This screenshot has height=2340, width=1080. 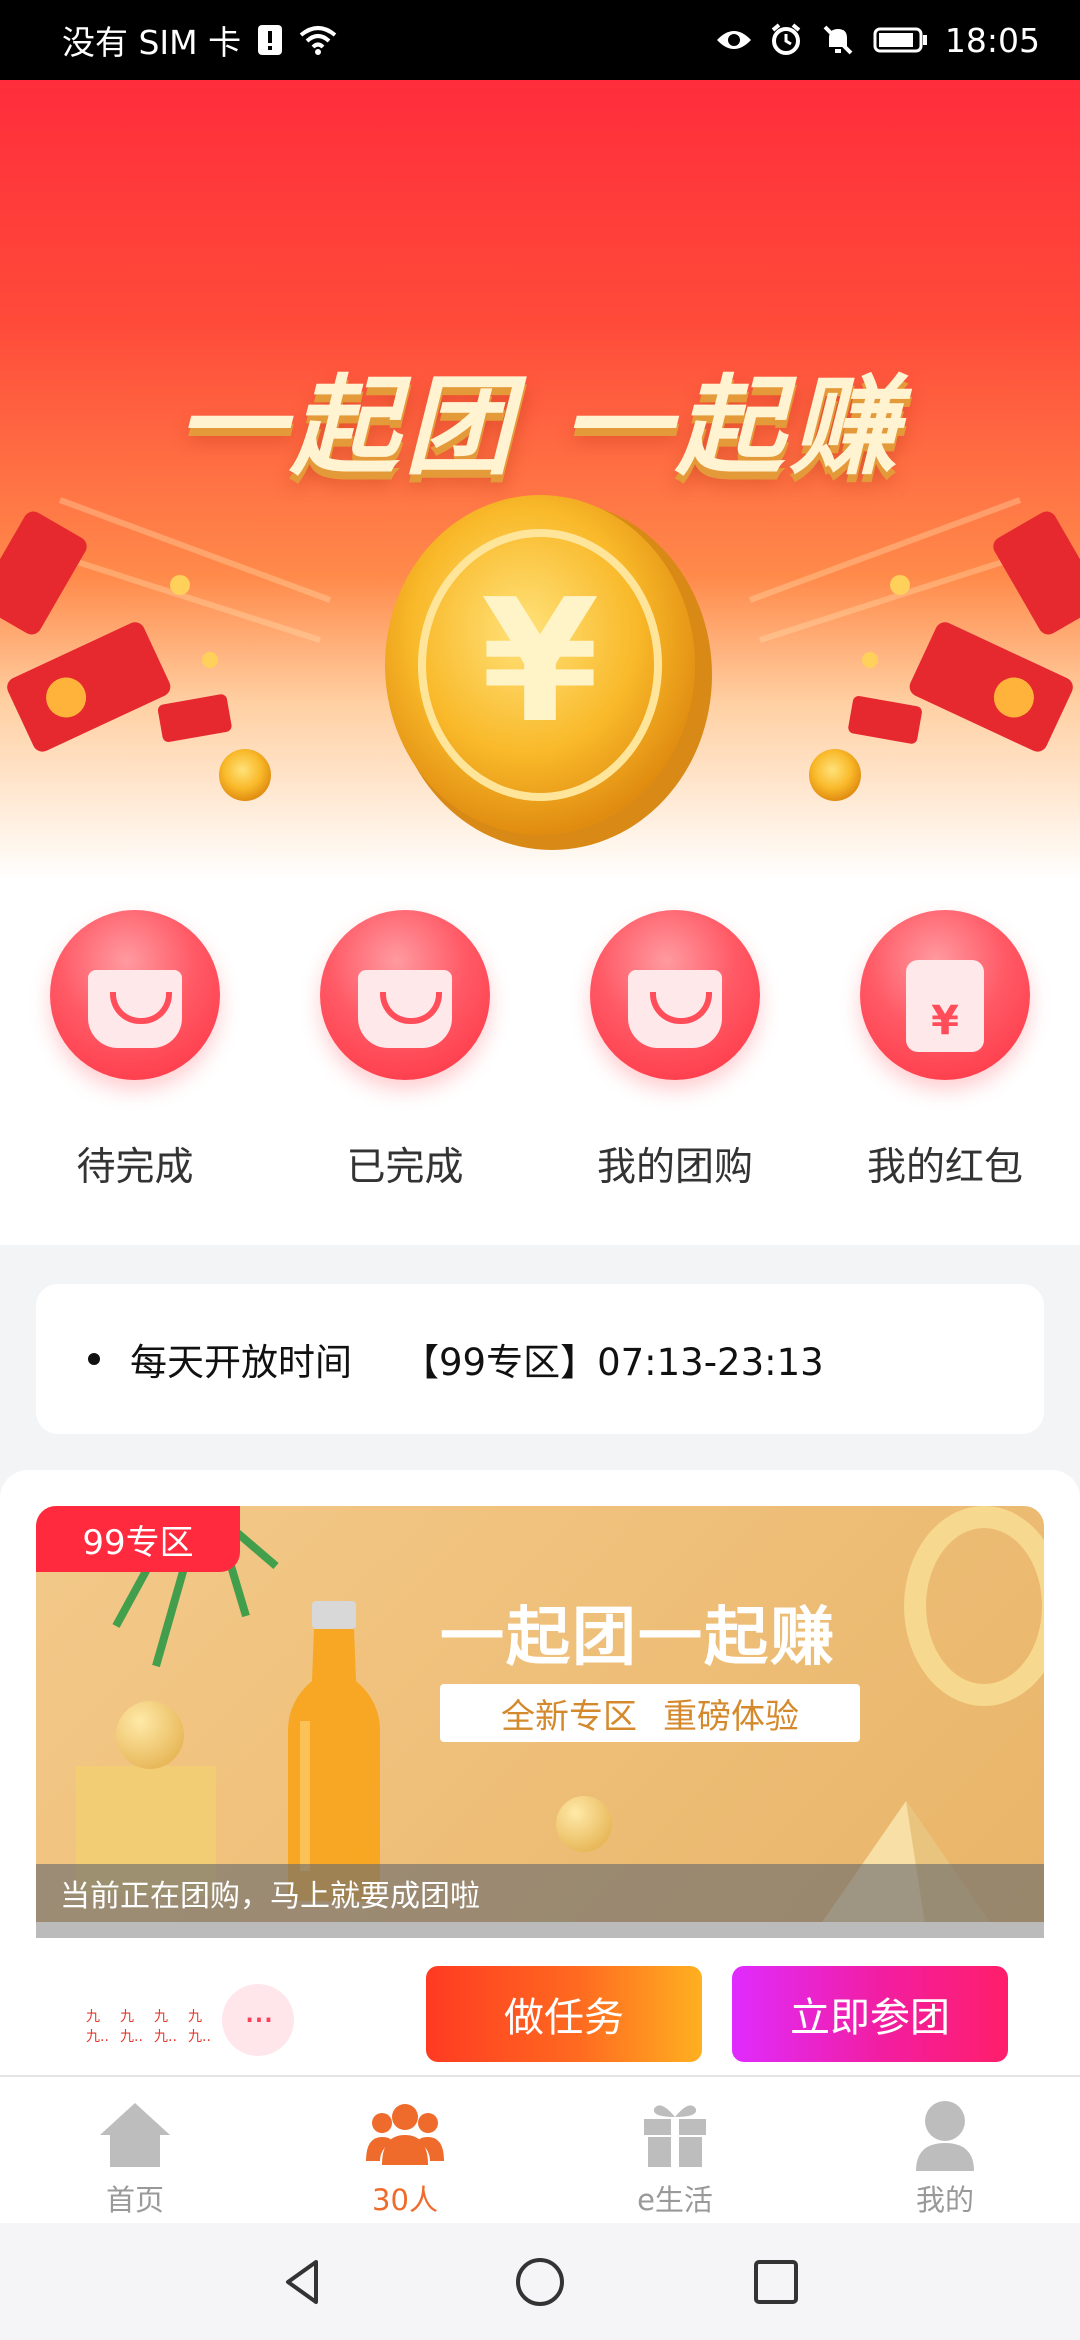 I want to click on group-icon, so click(x=405, y=2134).